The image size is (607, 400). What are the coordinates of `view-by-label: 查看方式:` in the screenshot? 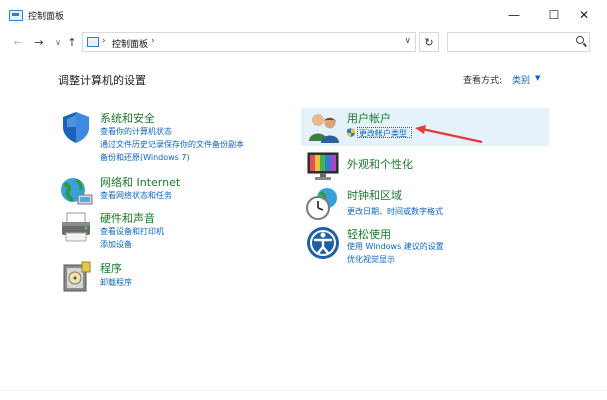 It's located at (483, 81).